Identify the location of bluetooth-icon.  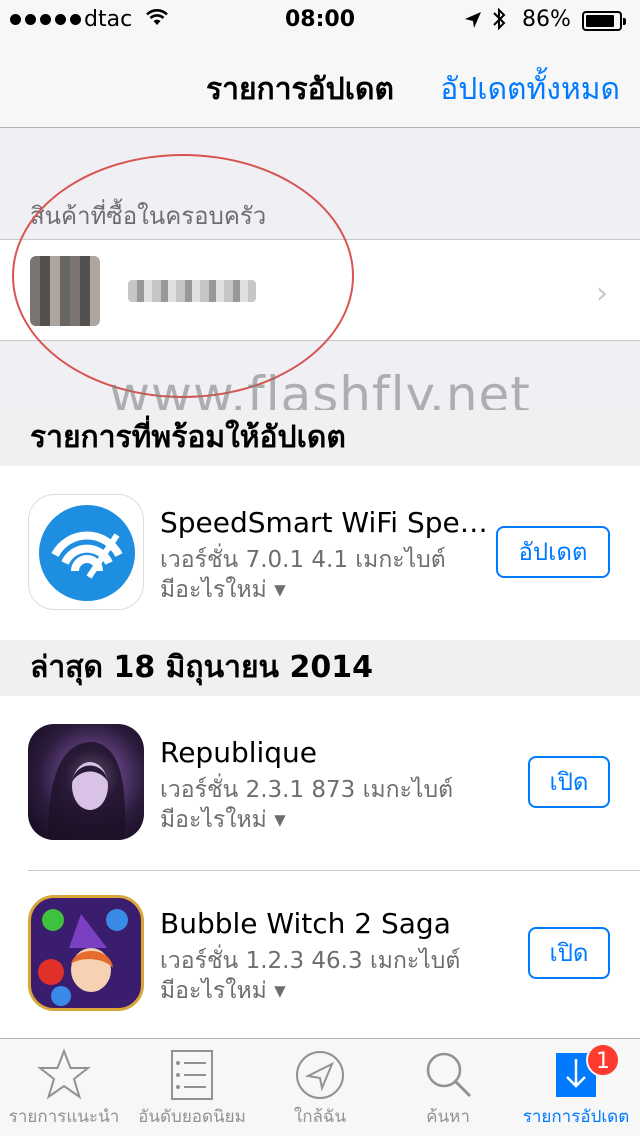
(499, 19).